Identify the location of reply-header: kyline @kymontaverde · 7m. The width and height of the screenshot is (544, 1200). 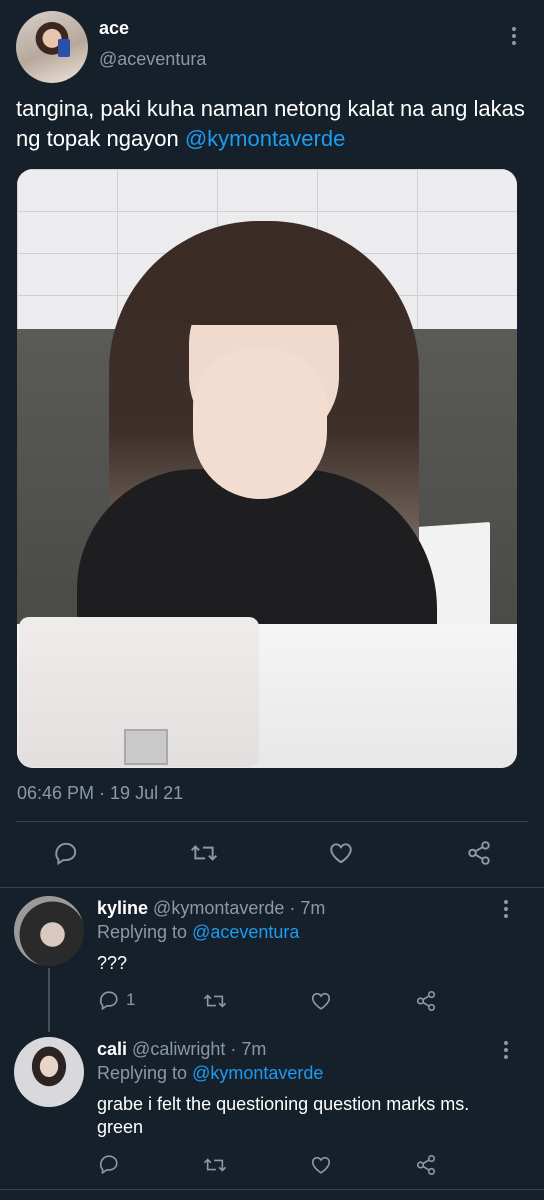
(211, 908).